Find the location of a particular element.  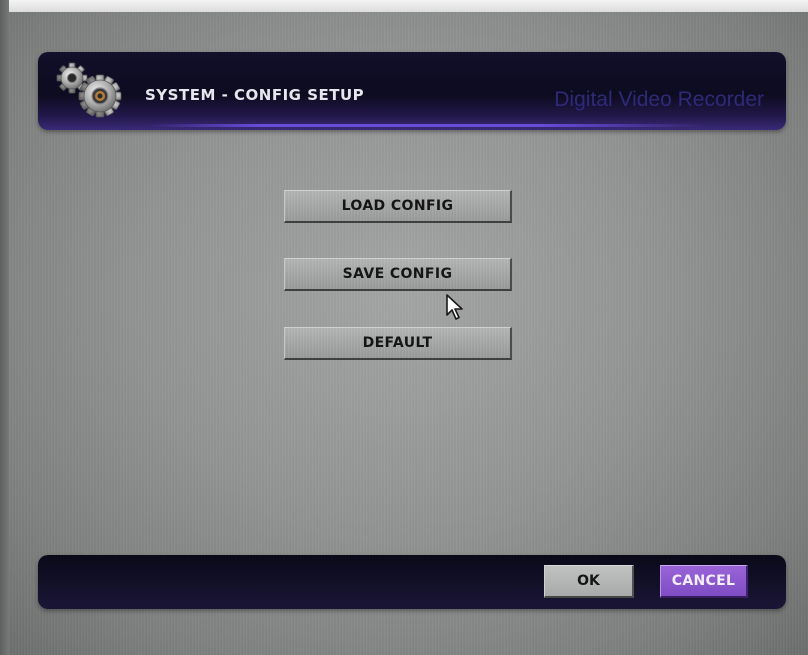

footer-bar: OK CANCEL is located at coordinates (412, 582).